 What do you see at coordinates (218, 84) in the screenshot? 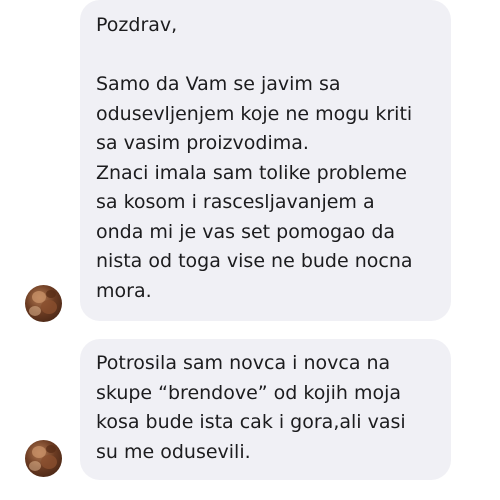
I see `message-line: Samo da Vam se javim sa` at bounding box center [218, 84].